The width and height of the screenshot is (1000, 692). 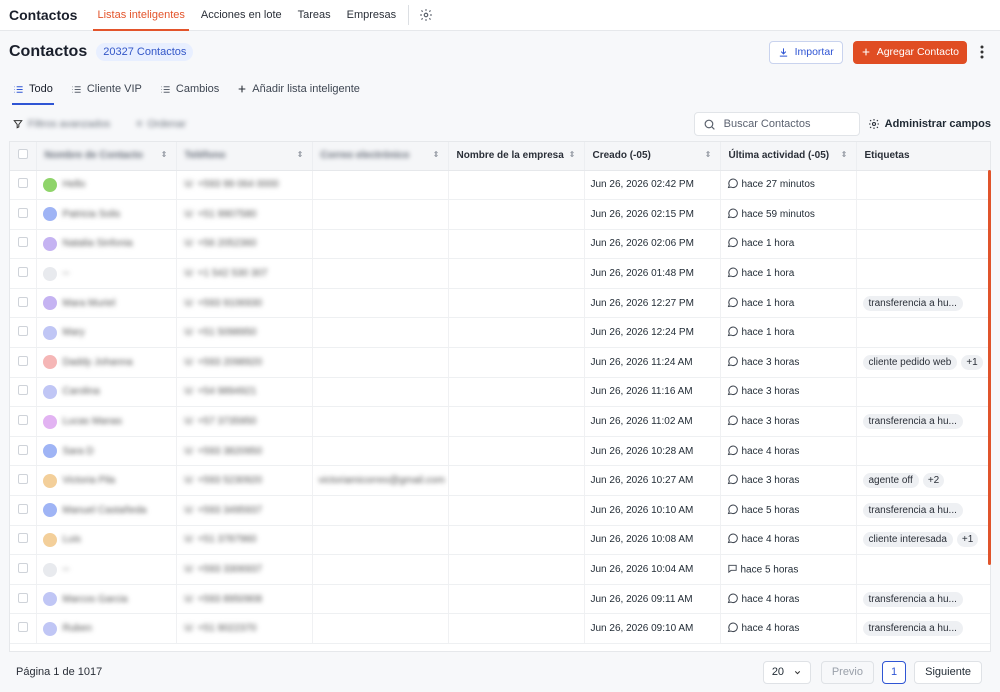 What do you see at coordinates (786, 672) in the screenshot?
I see `page-size-select: 20` at bounding box center [786, 672].